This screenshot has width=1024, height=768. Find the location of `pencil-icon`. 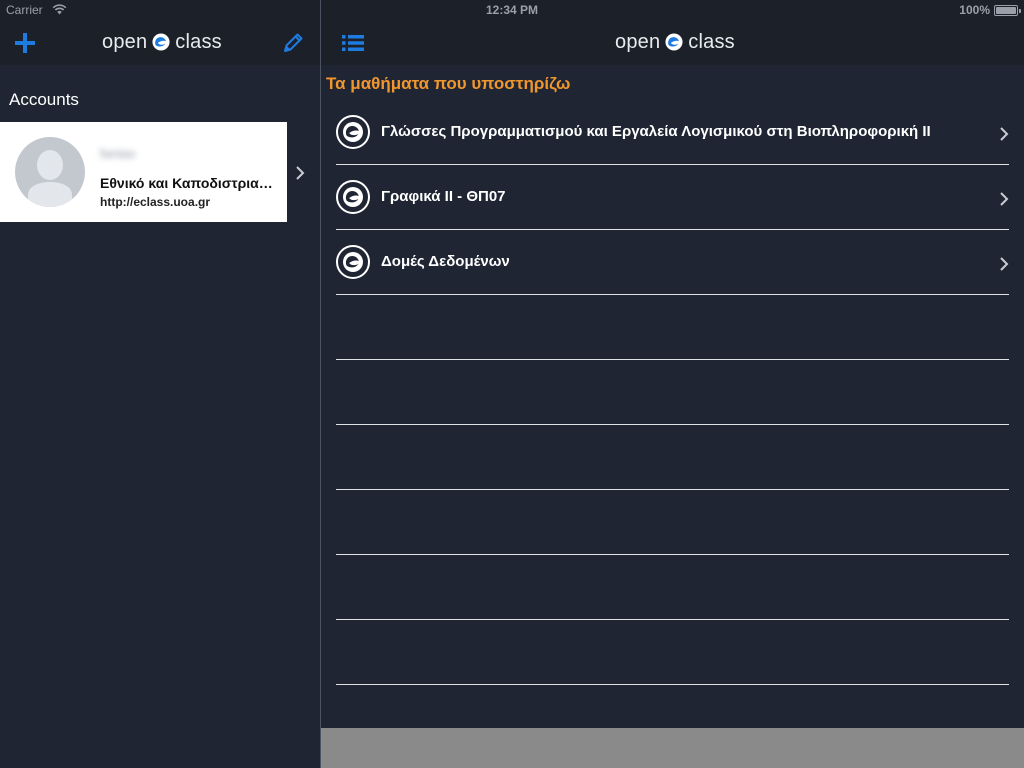

pencil-icon is located at coordinates (293, 43).